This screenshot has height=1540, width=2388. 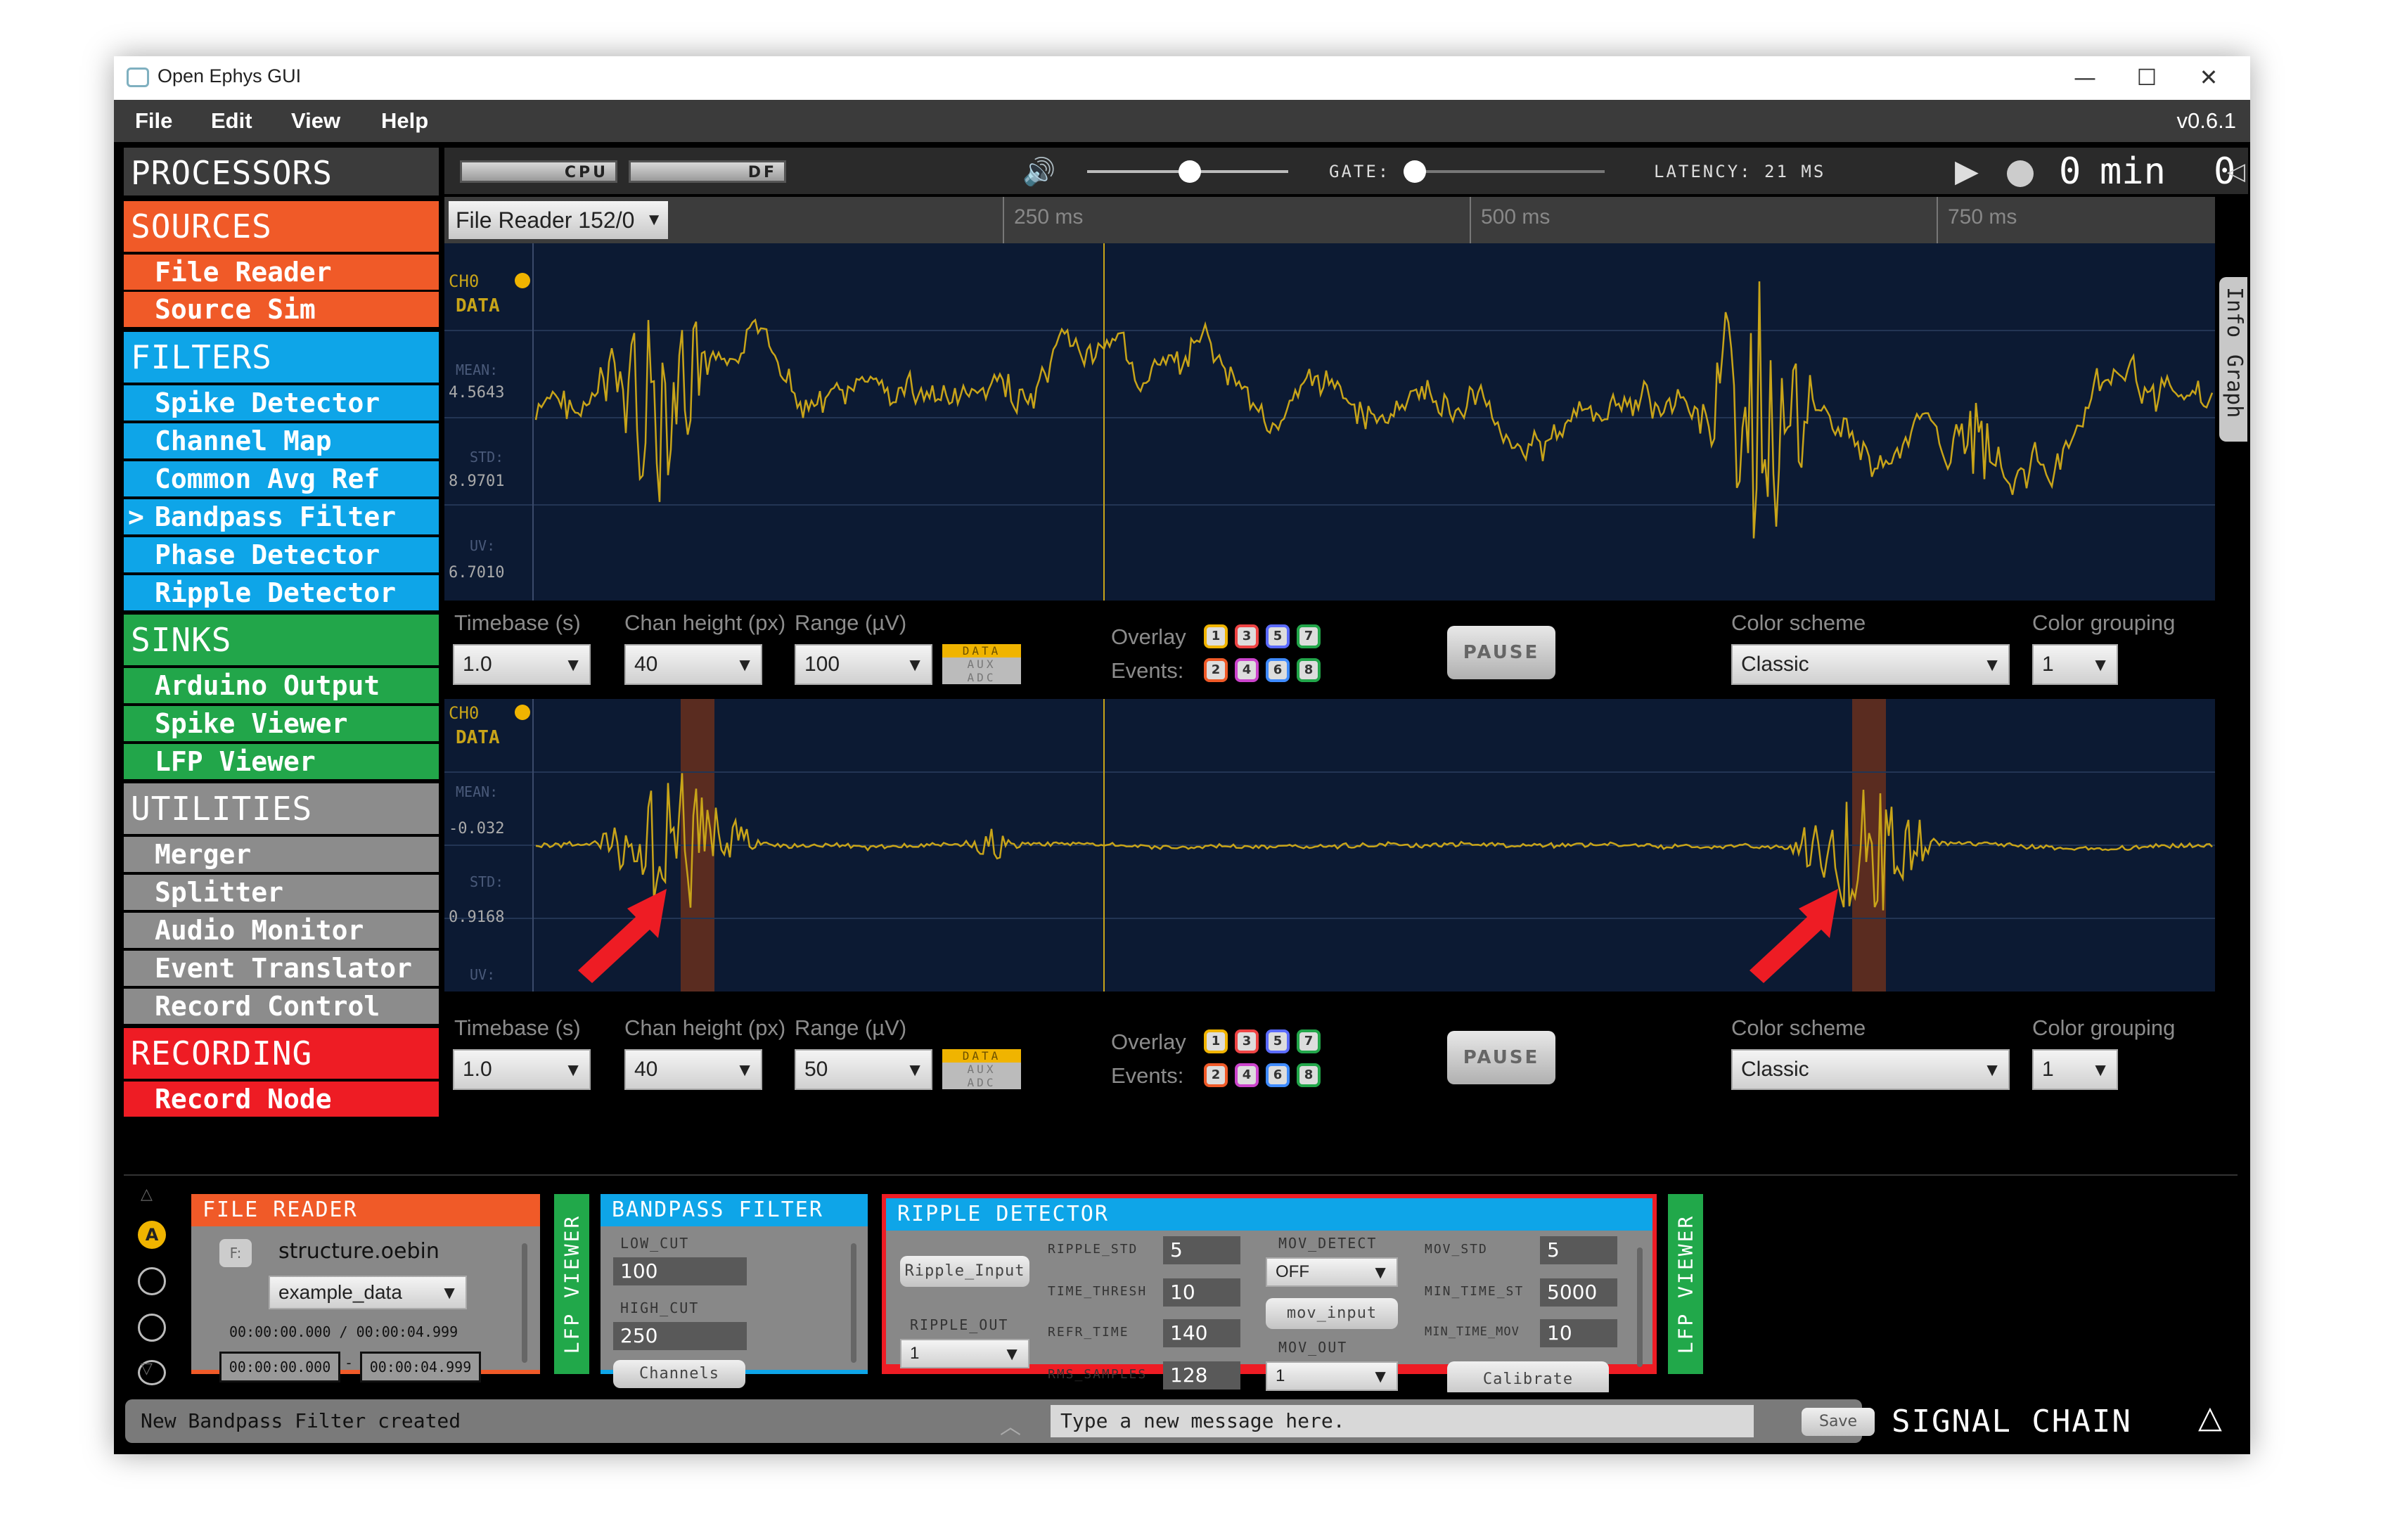 I want to click on end-time-field: 00:00:04.999, so click(x=420, y=1367).